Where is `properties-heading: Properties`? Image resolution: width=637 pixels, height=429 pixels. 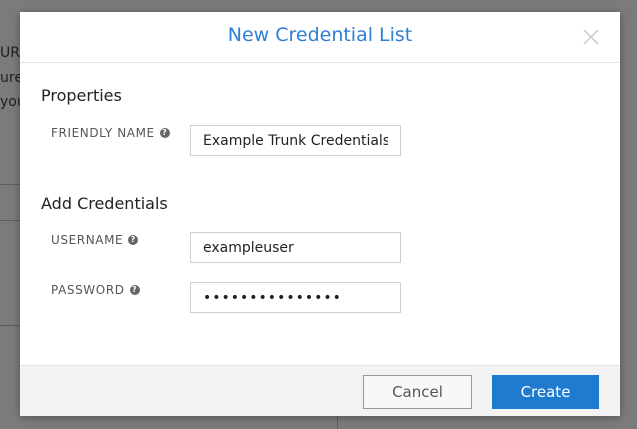 properties-heading: Properties is located at coordinates (81, 95).